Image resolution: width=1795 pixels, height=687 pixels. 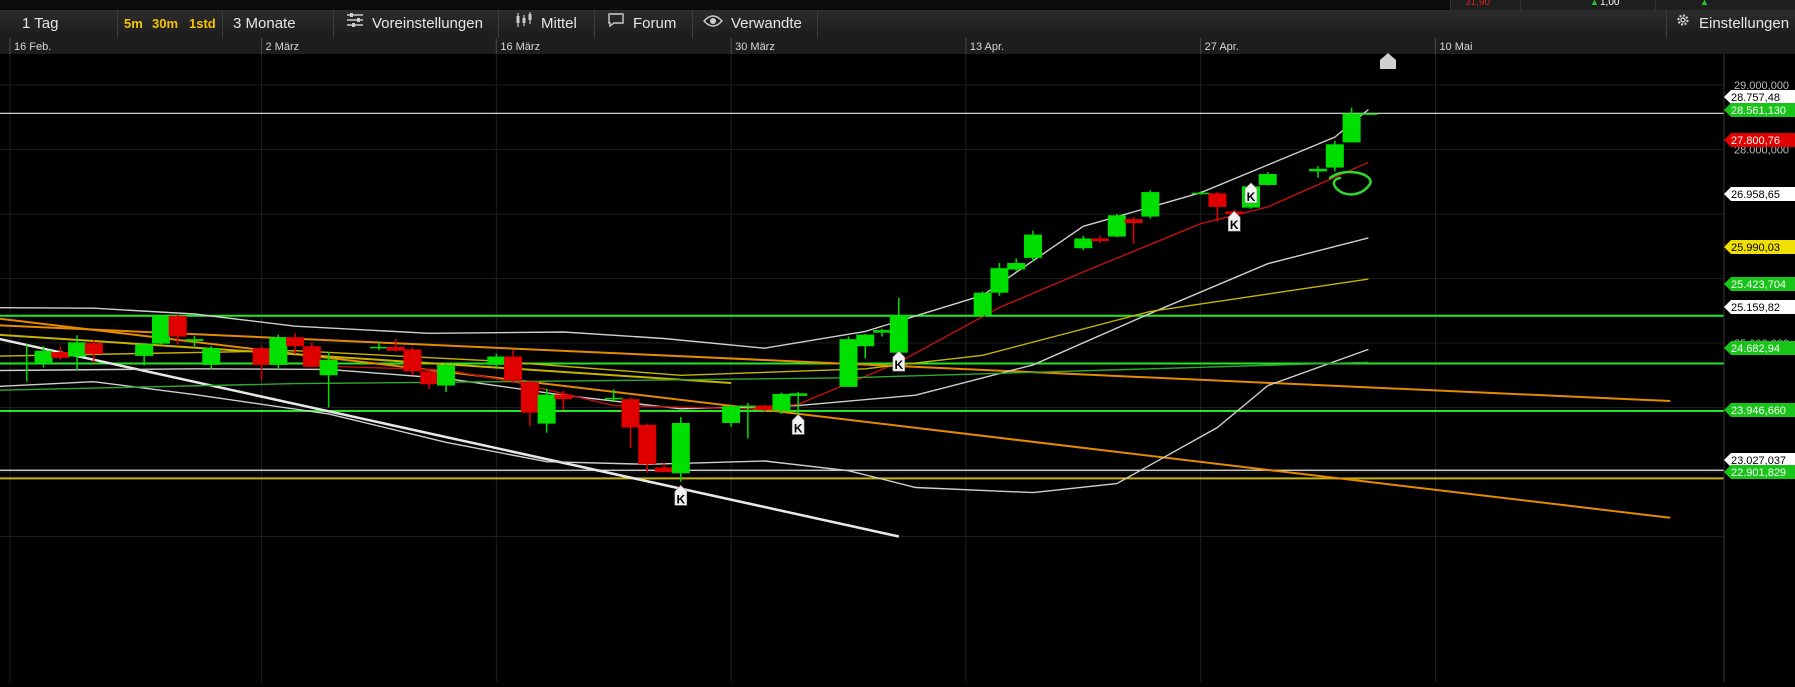 What do you see at coordinates (133, 24) in the screenshot?
I see `quick-5m-button: 5m` at bounding box center [133, 24].